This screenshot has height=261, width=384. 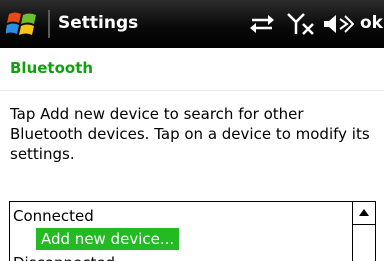 I want to click on no-signal-icon, so click(x=301, y=24).